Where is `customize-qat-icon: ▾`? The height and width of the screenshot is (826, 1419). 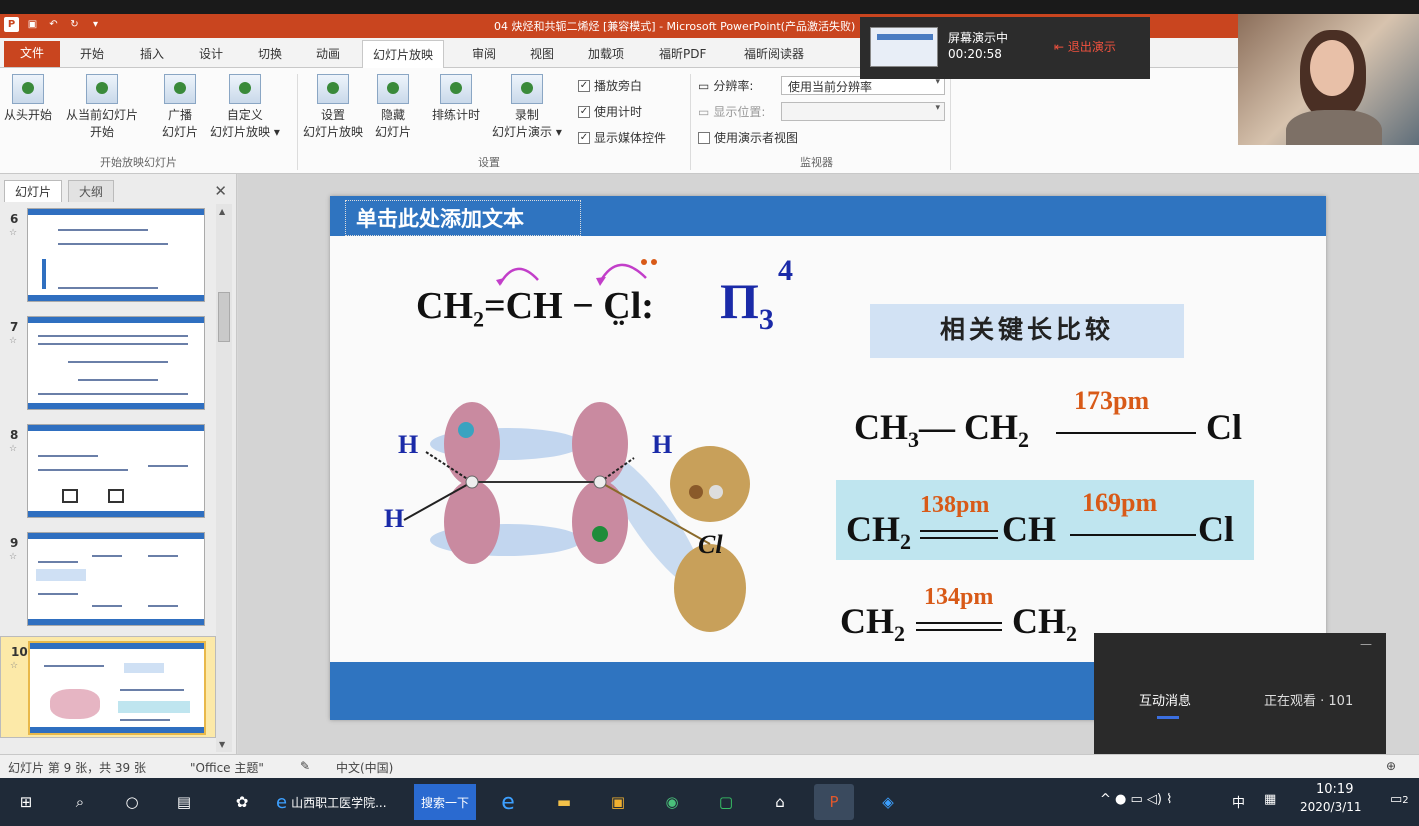 customize-qat-icon: ▾ is located at coordinates (95, 24).